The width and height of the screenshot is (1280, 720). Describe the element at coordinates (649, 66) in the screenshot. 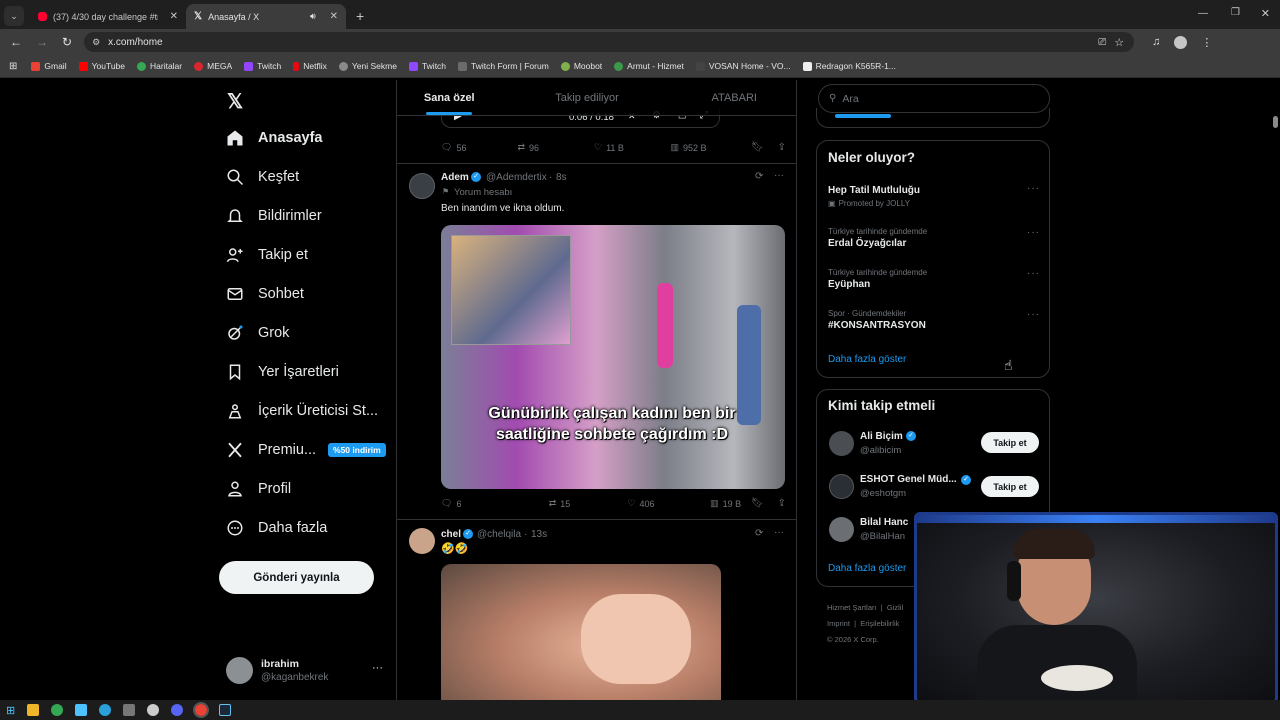

I see `bookmark-armut: Armut - Hizmet` at that location.